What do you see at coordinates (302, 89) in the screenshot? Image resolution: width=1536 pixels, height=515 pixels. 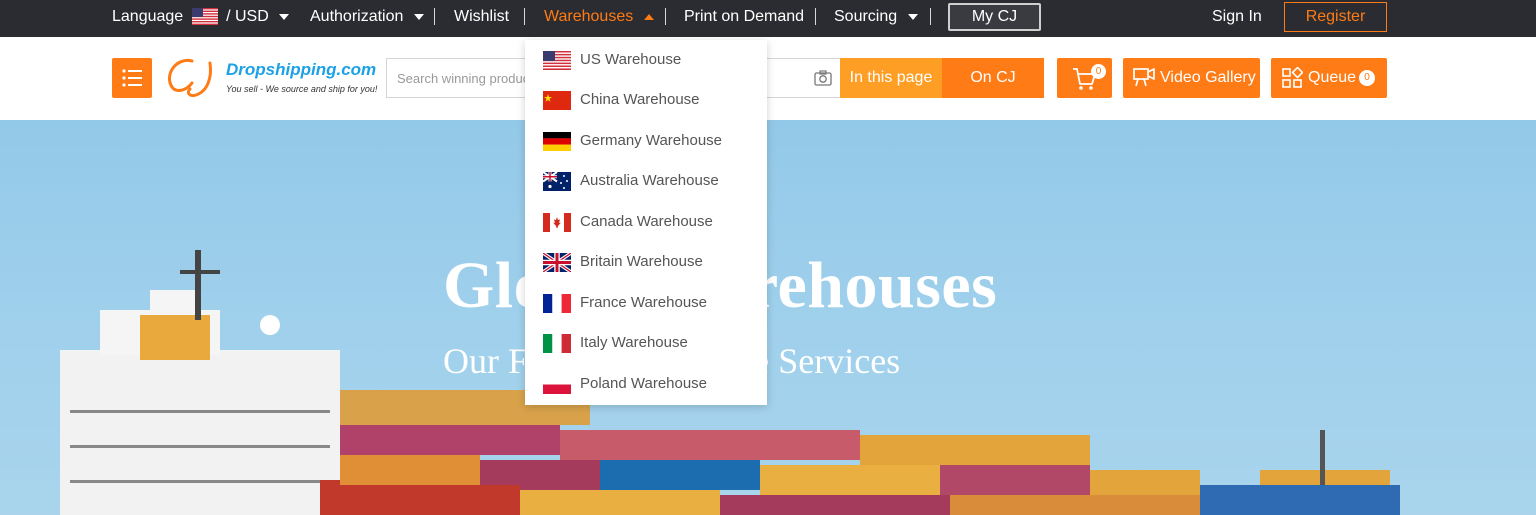 I see `logo-tagline: You sell - We source and ship for you!` at bounding box center [302, 89].